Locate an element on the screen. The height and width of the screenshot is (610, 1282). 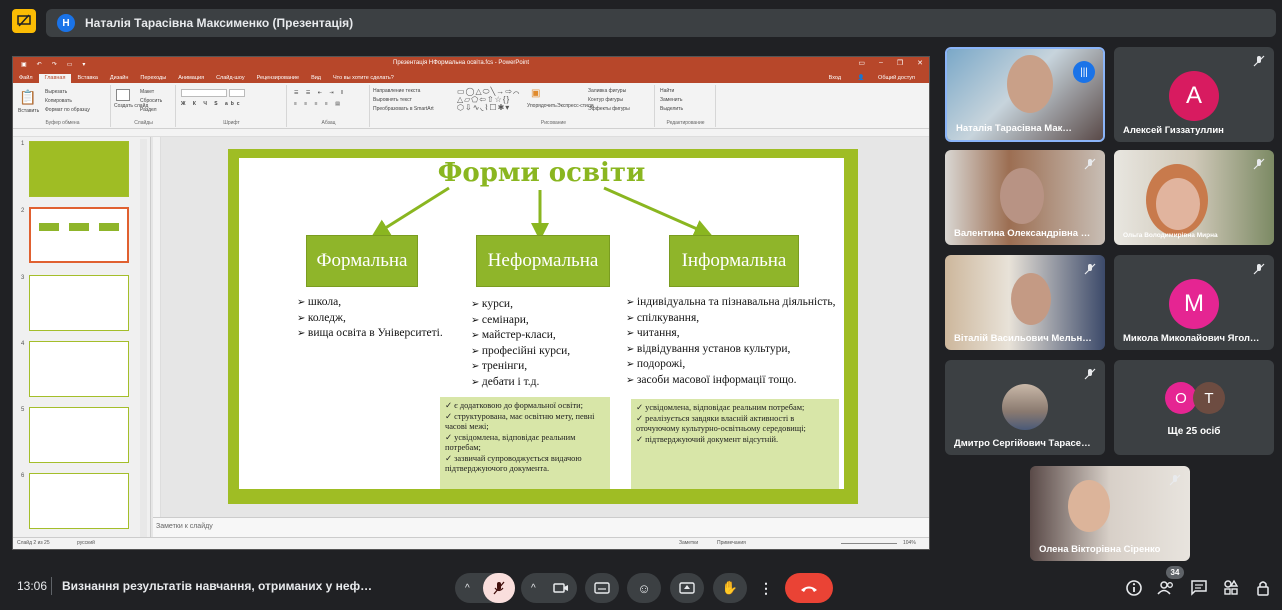
participant-tile: А Алексей Гиззатуллин is located at coordinates (1194, 94).